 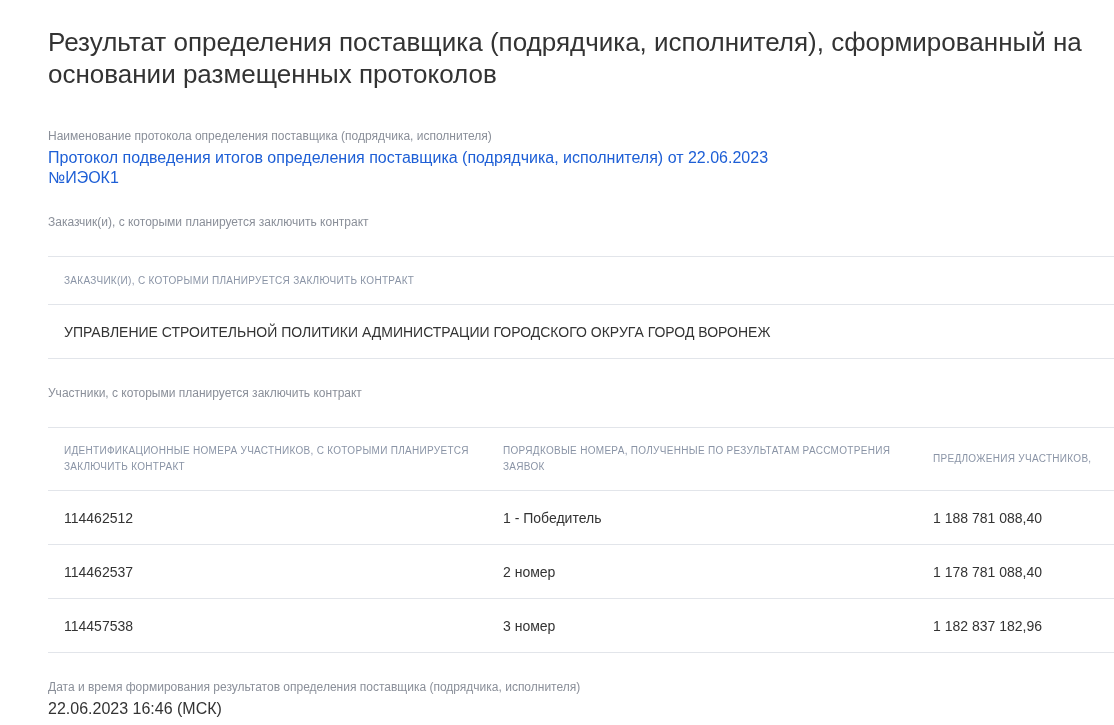 I want to click on column-header: ПОРЯДКОВЫЕ НОМЕРА, ПОЛУЧЕННЫЕ ПО РЕЗУЛЬТАТАМ РАССМОТРЕНИЯ ЗАЯВОК, so click(x=697, y=458).